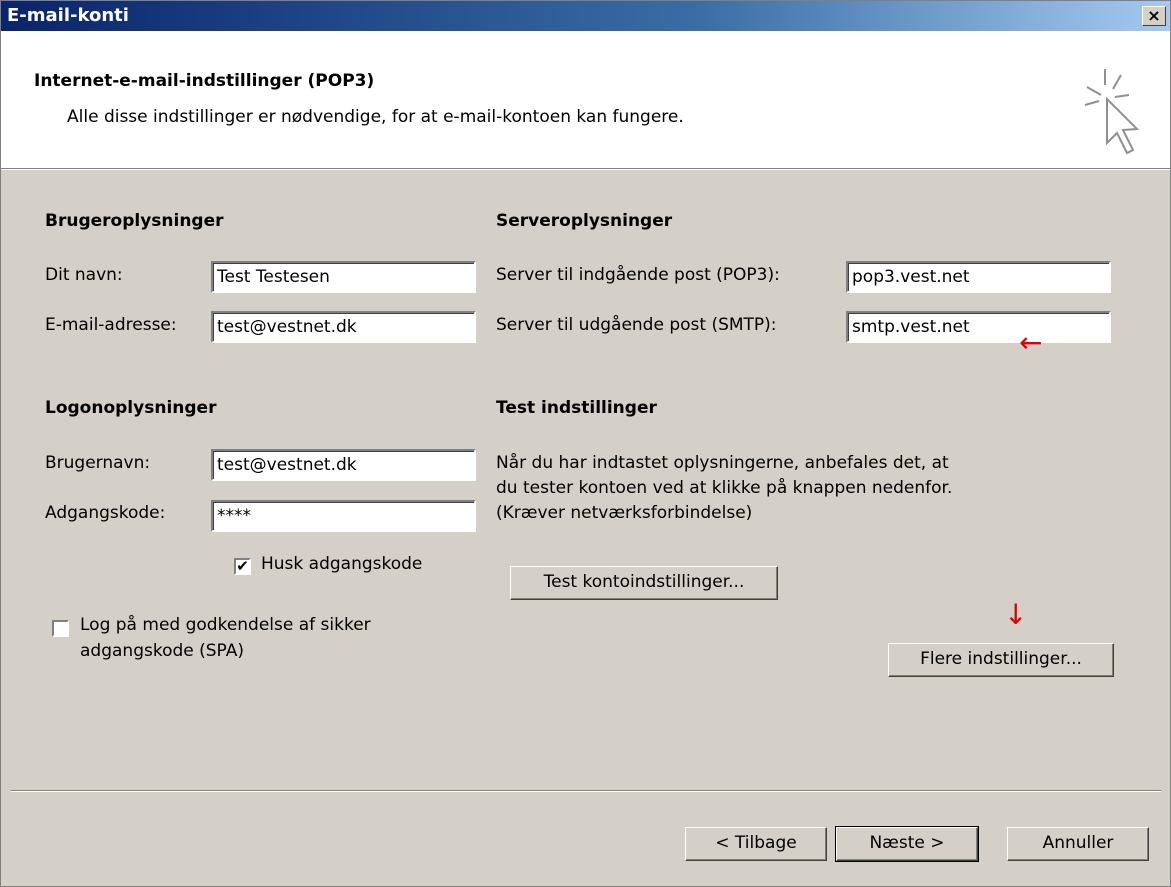  Describe the element at coordinates (343, 516) in the screenshot. I see `password-field: ****` at that location.